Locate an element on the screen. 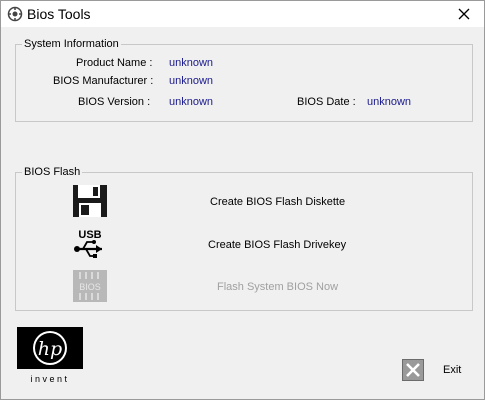 Image resolution: width=486 pixels, height=401 pixels. close-button is located at coordinates (464, 14).